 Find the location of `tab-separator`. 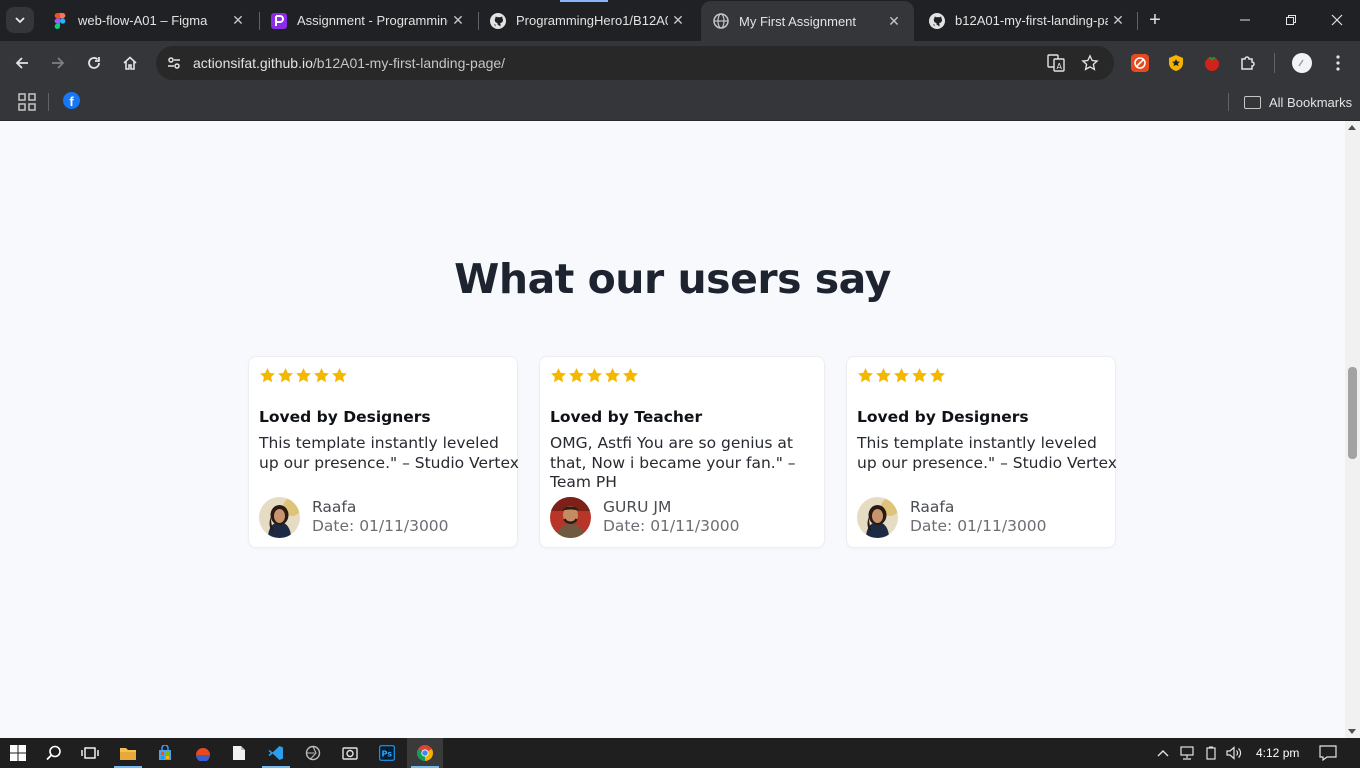

tab-separator is located at coordinates (1137, 21).